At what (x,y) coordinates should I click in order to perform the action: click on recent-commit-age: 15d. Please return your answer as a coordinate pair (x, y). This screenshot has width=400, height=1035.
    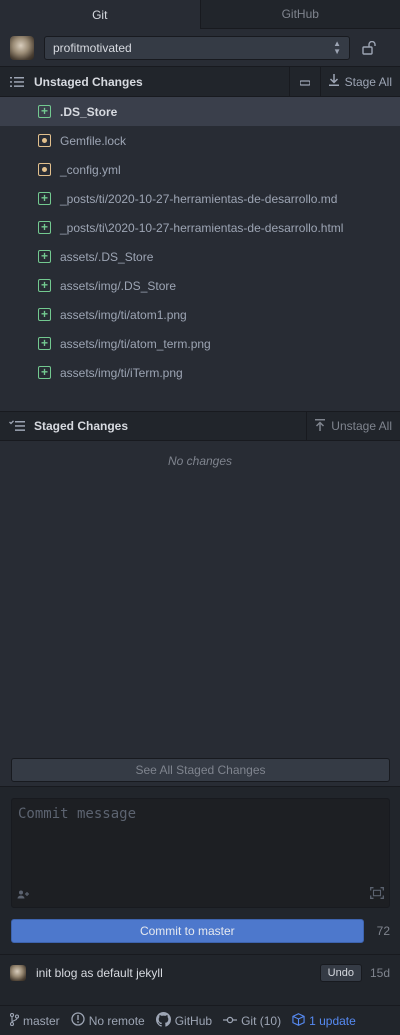
    Looking at the image, I should click on (379, 973).